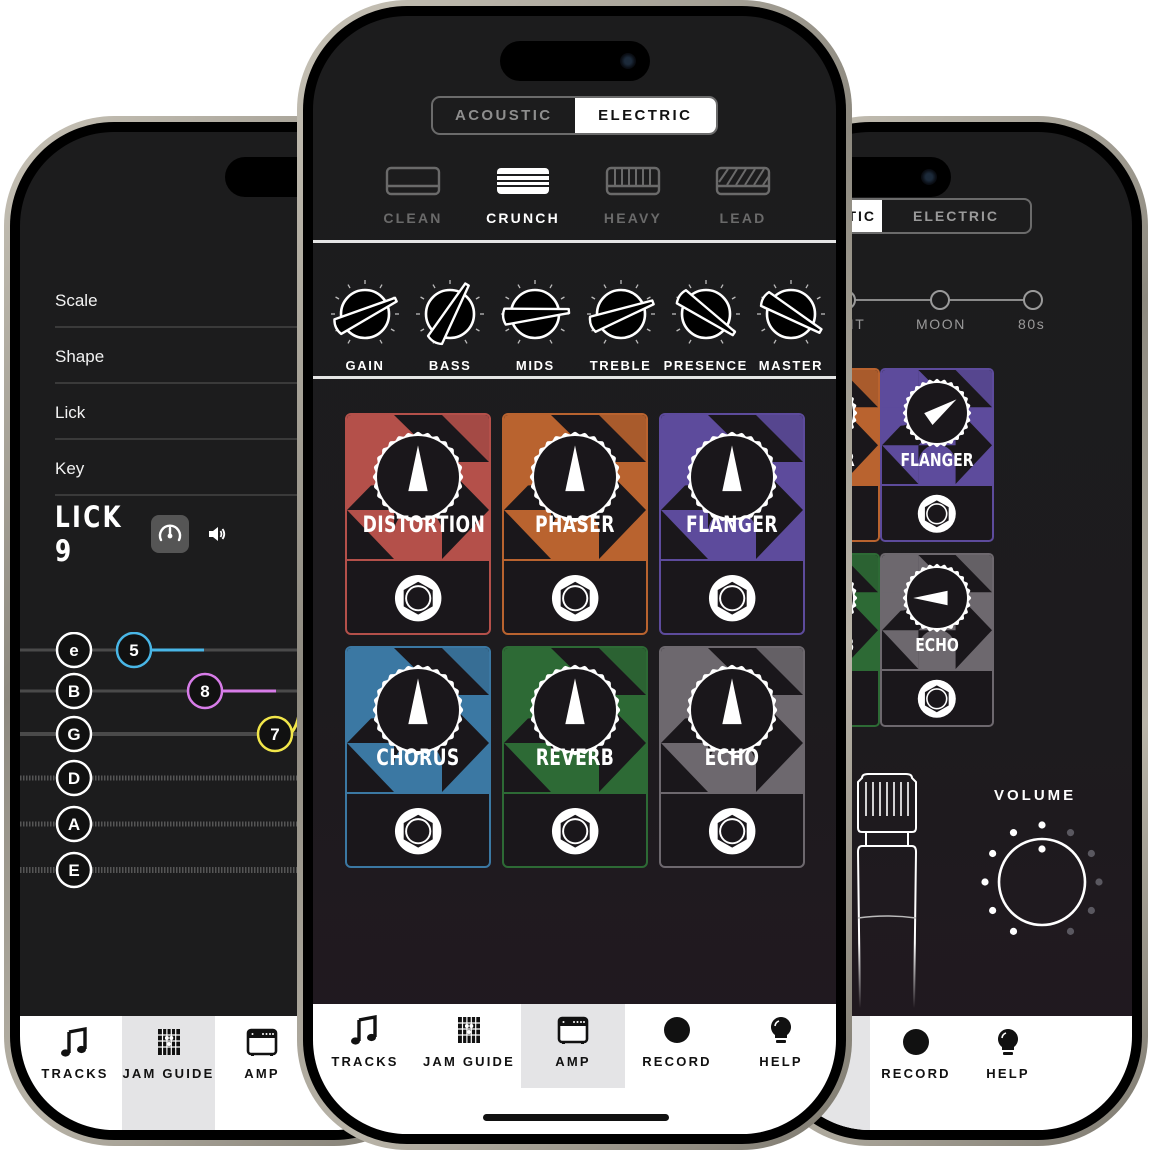 This screenshot has height=1150, width=1150. Describe the element at coordinates (621, 316) in the screenshot. I see `treble-knob-dial` at that location.